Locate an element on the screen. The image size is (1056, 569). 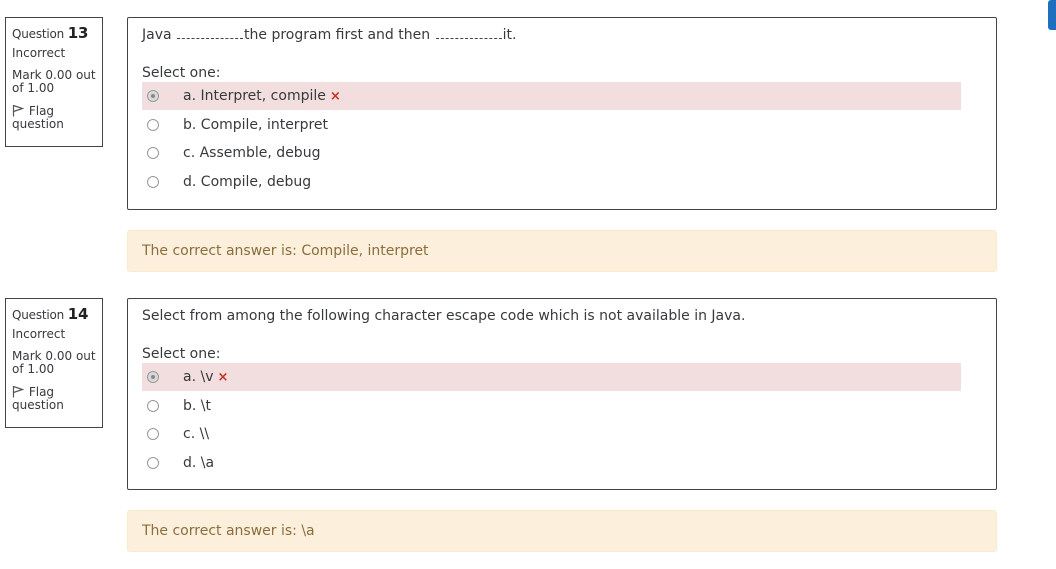
answer-label: a. Interpret, compile is located at coordinates (254, 96).